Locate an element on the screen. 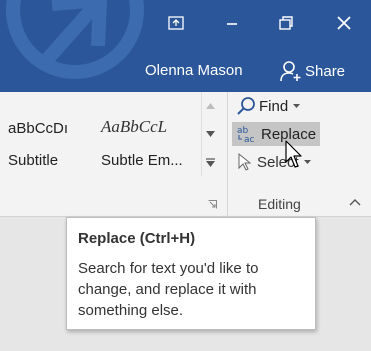 This screenshot has height=351, width=371. group-separator is located at coordinates (227, 154).